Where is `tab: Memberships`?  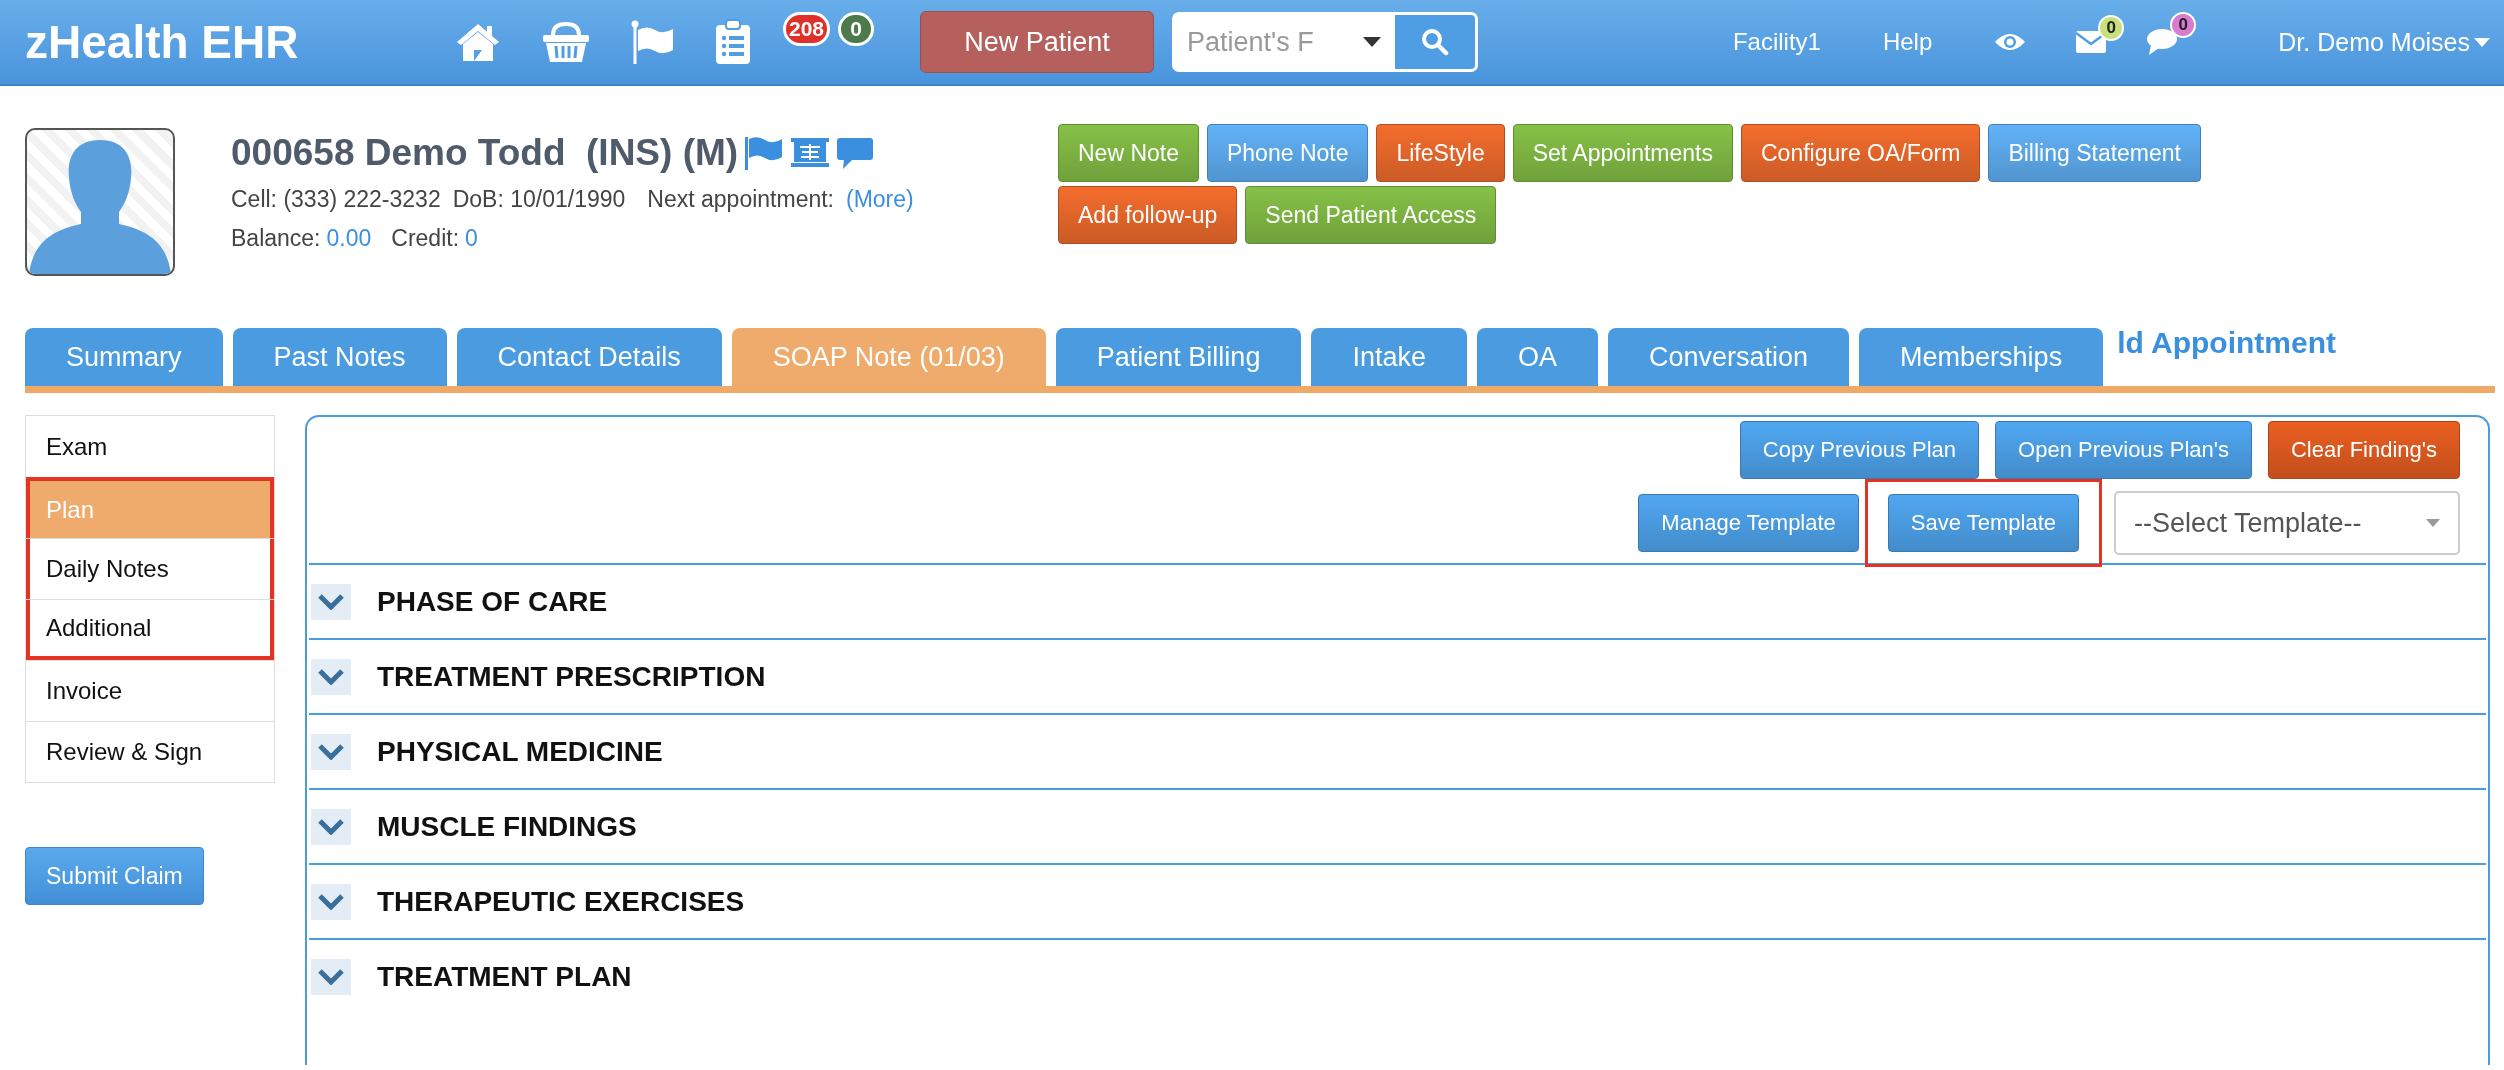
tab: Memberships is located at coordinates (1981, 357).